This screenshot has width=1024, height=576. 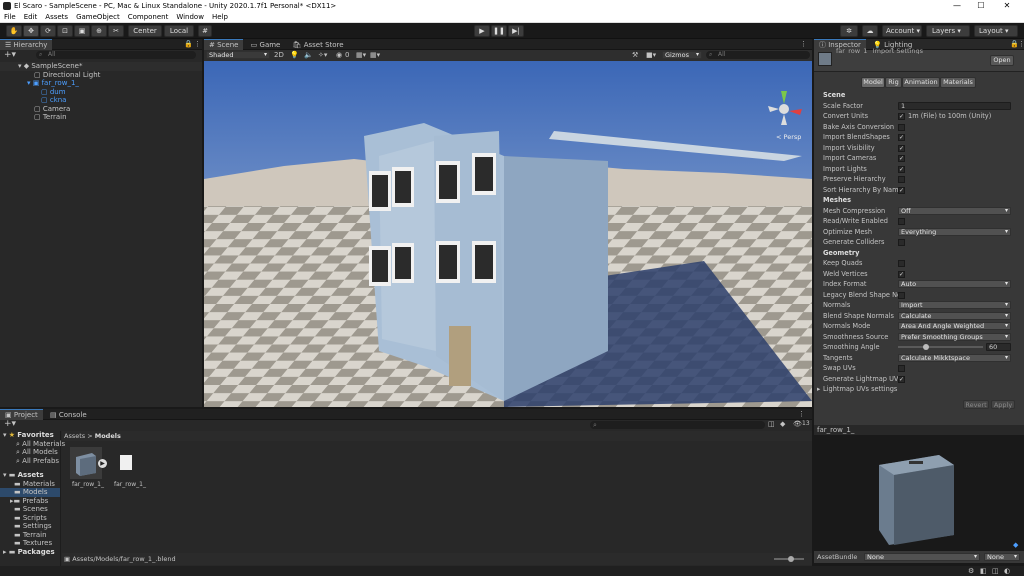 I want to click on play-button: ▶, so click(x=482, y=31).